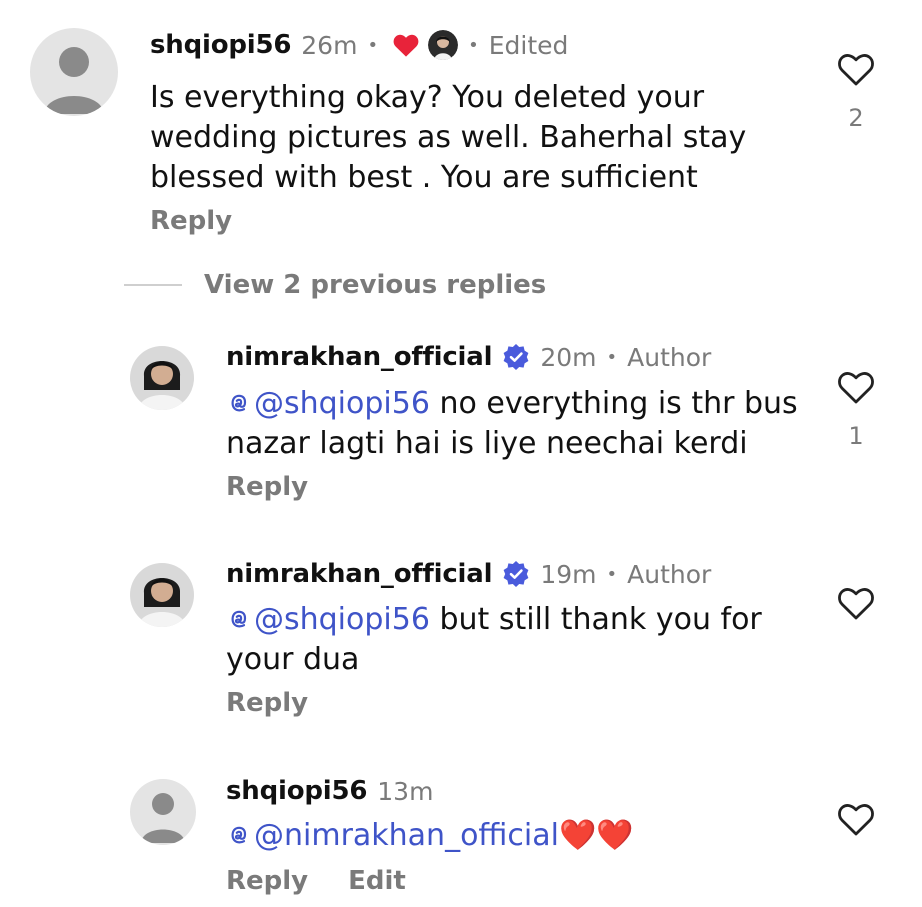  I want to click on view-previous-replies-label: View 2 previous replies, so click(375, 285).